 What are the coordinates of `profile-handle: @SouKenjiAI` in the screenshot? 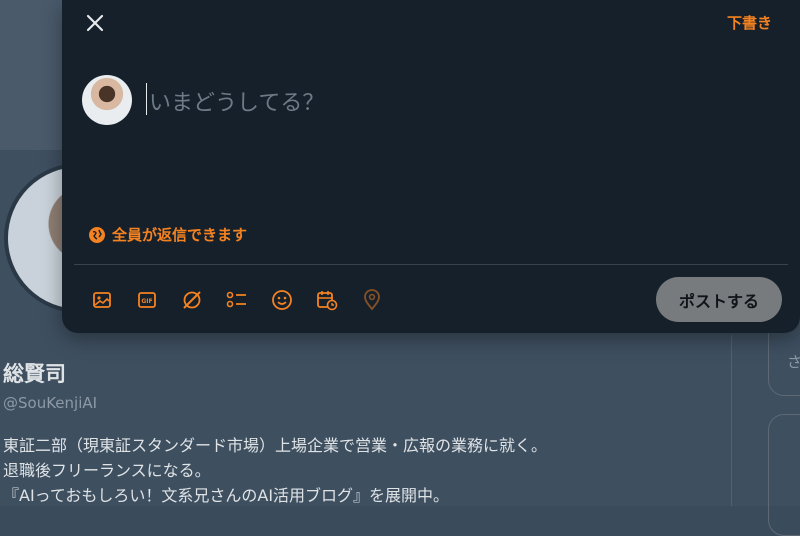 It's located at (50, 403).